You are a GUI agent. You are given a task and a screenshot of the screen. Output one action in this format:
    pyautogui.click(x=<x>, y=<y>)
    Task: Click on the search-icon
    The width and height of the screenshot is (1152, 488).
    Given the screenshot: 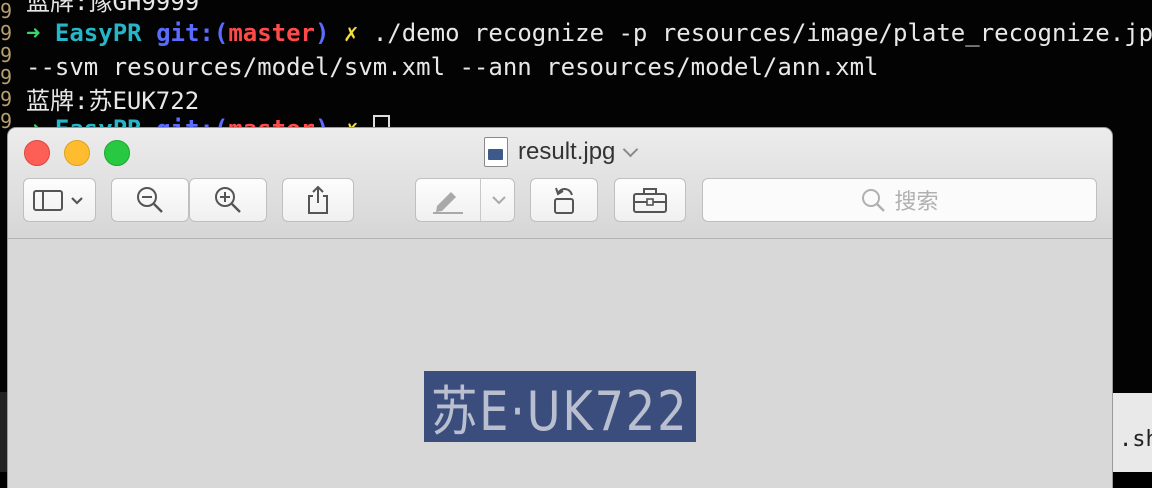 What is the action you would take?
    pyautogui.click(x=874, y=200)
    